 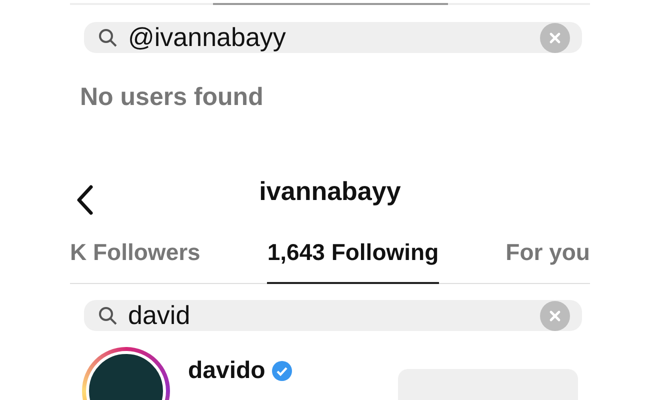 What do you see at coordinates (333, 315) in the screenshot?
I see `search-field: david` at bounding box center [333, 315].